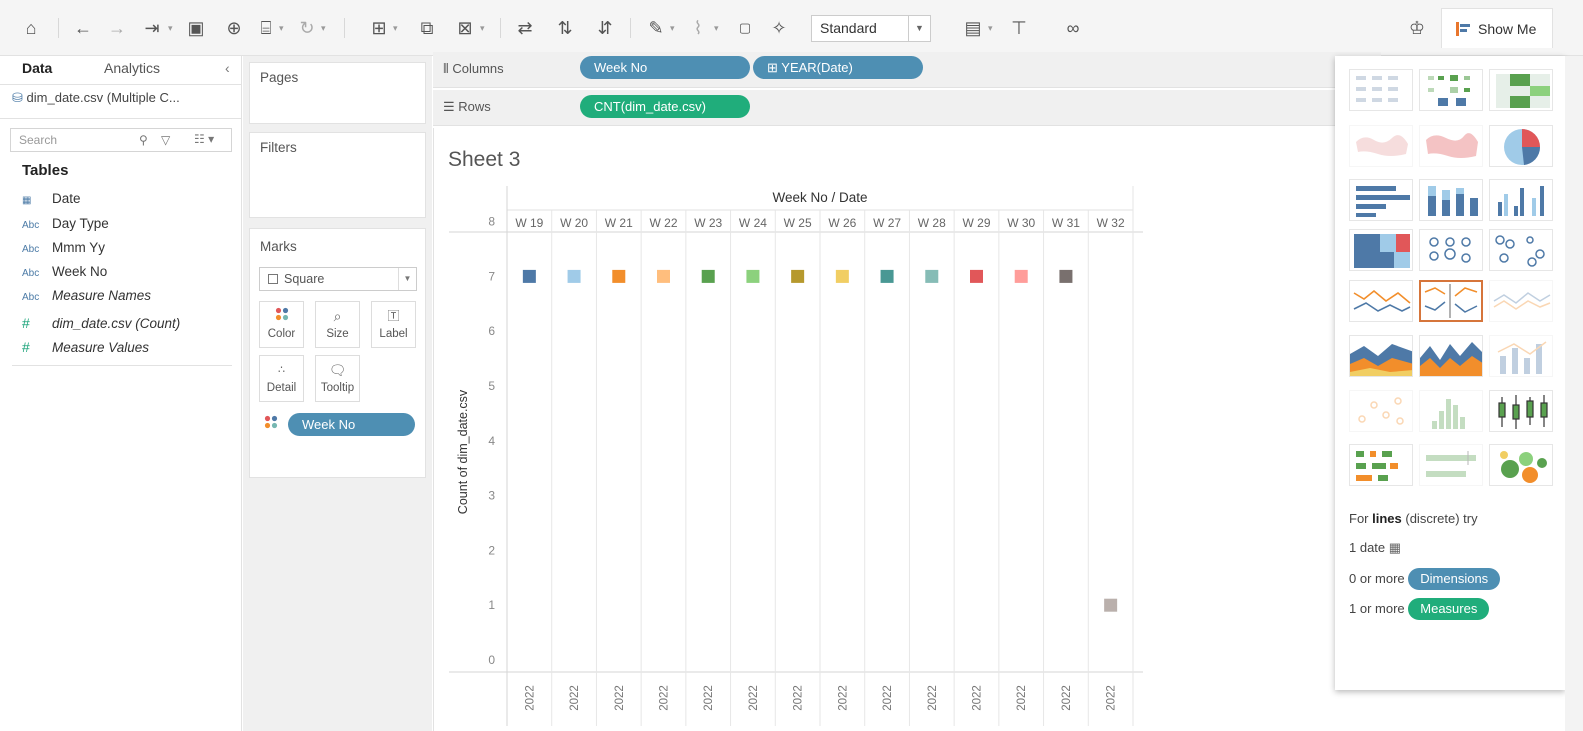 The height and width of the screenshot is (731, 1583). I want to click on search-icon: ⚲, so click(143, 140).